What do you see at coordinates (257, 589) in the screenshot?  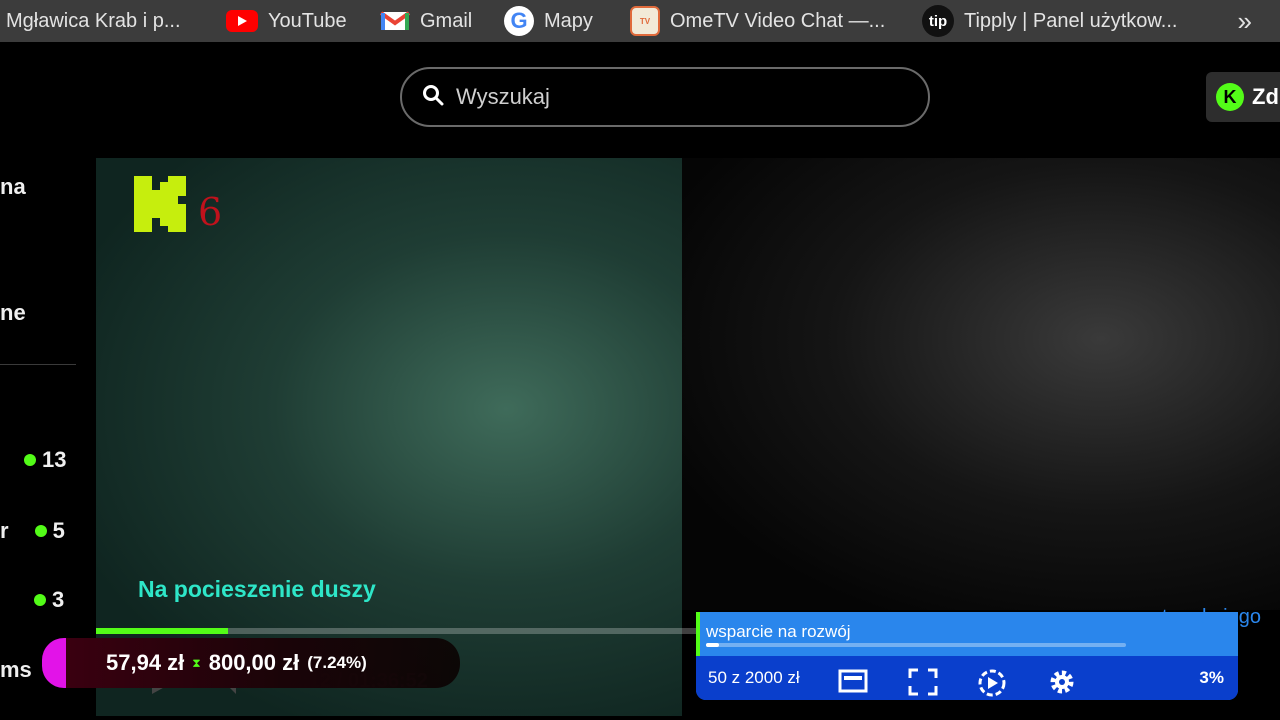 I see `video-caption: Na pocieszenie duszy` at bounding box center [257, 589].